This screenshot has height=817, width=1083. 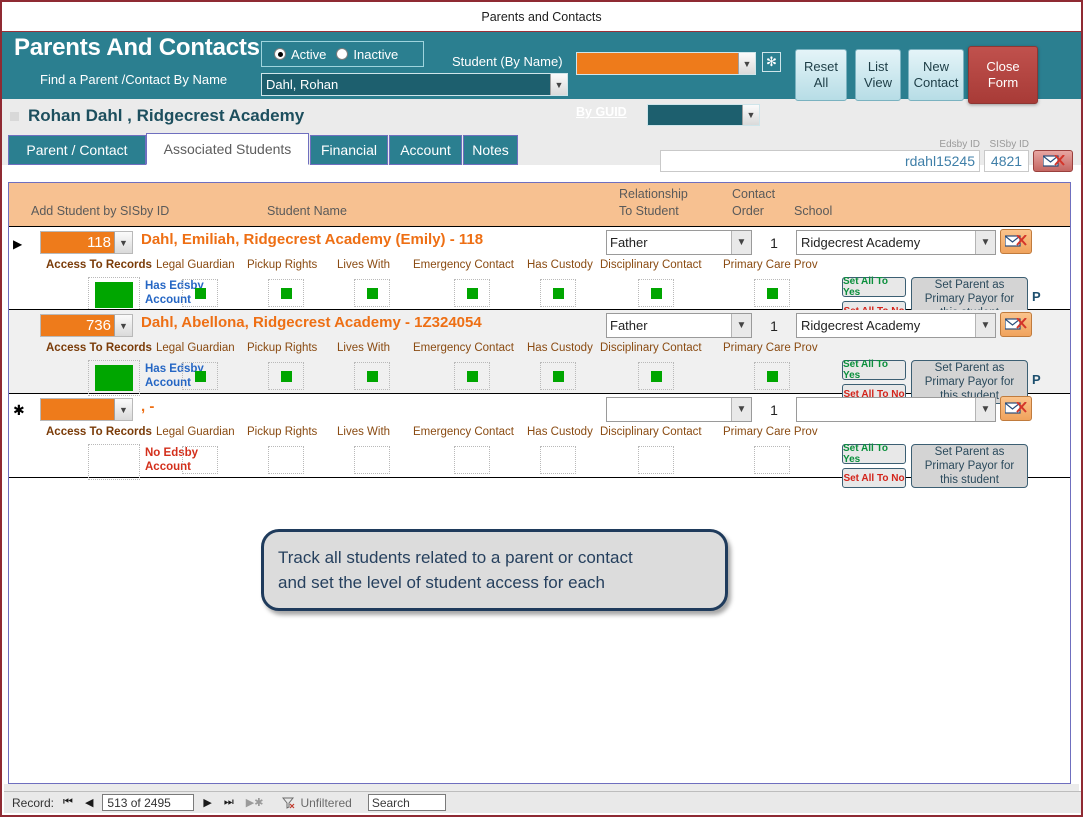 I want to click on school-combo: ▼, so click(x=896, y=409).